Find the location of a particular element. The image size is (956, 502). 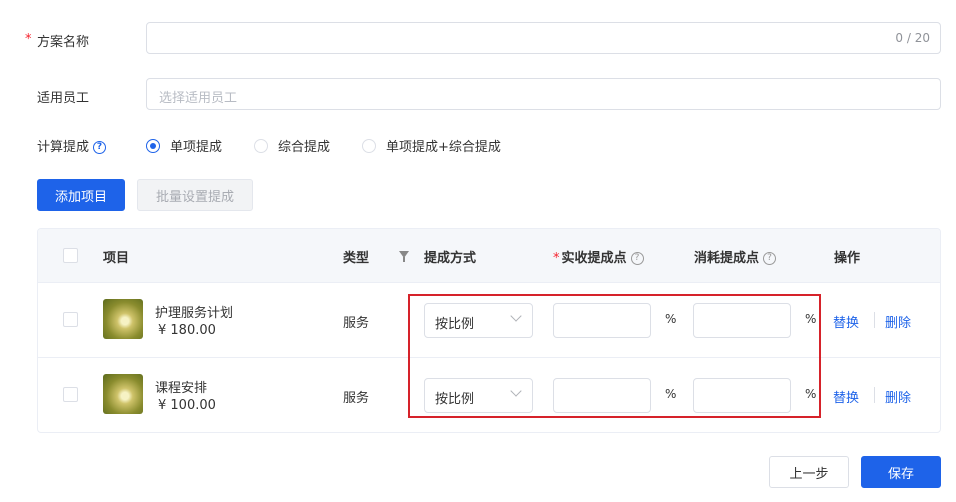

calc-commission-label: 计算提成? is located at coordinates (72, 145).